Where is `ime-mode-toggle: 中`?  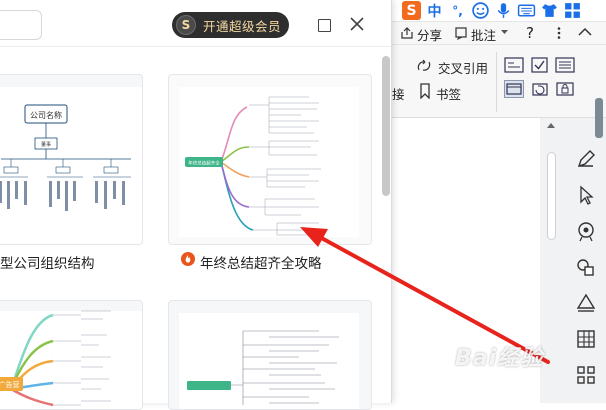 ime-mode-toggle: 中 is located at coordinates (434, 10).